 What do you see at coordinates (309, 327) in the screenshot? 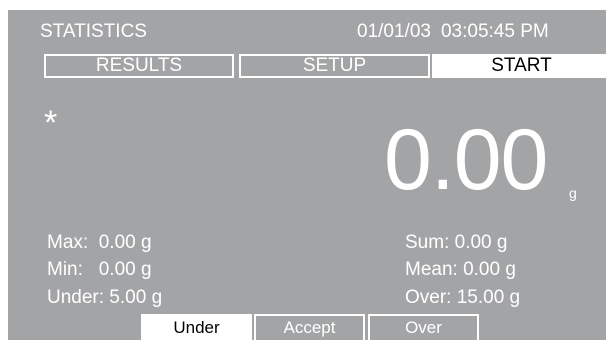
I see `bottom-tab-accept: Accept` at bounding box center [309, 327].